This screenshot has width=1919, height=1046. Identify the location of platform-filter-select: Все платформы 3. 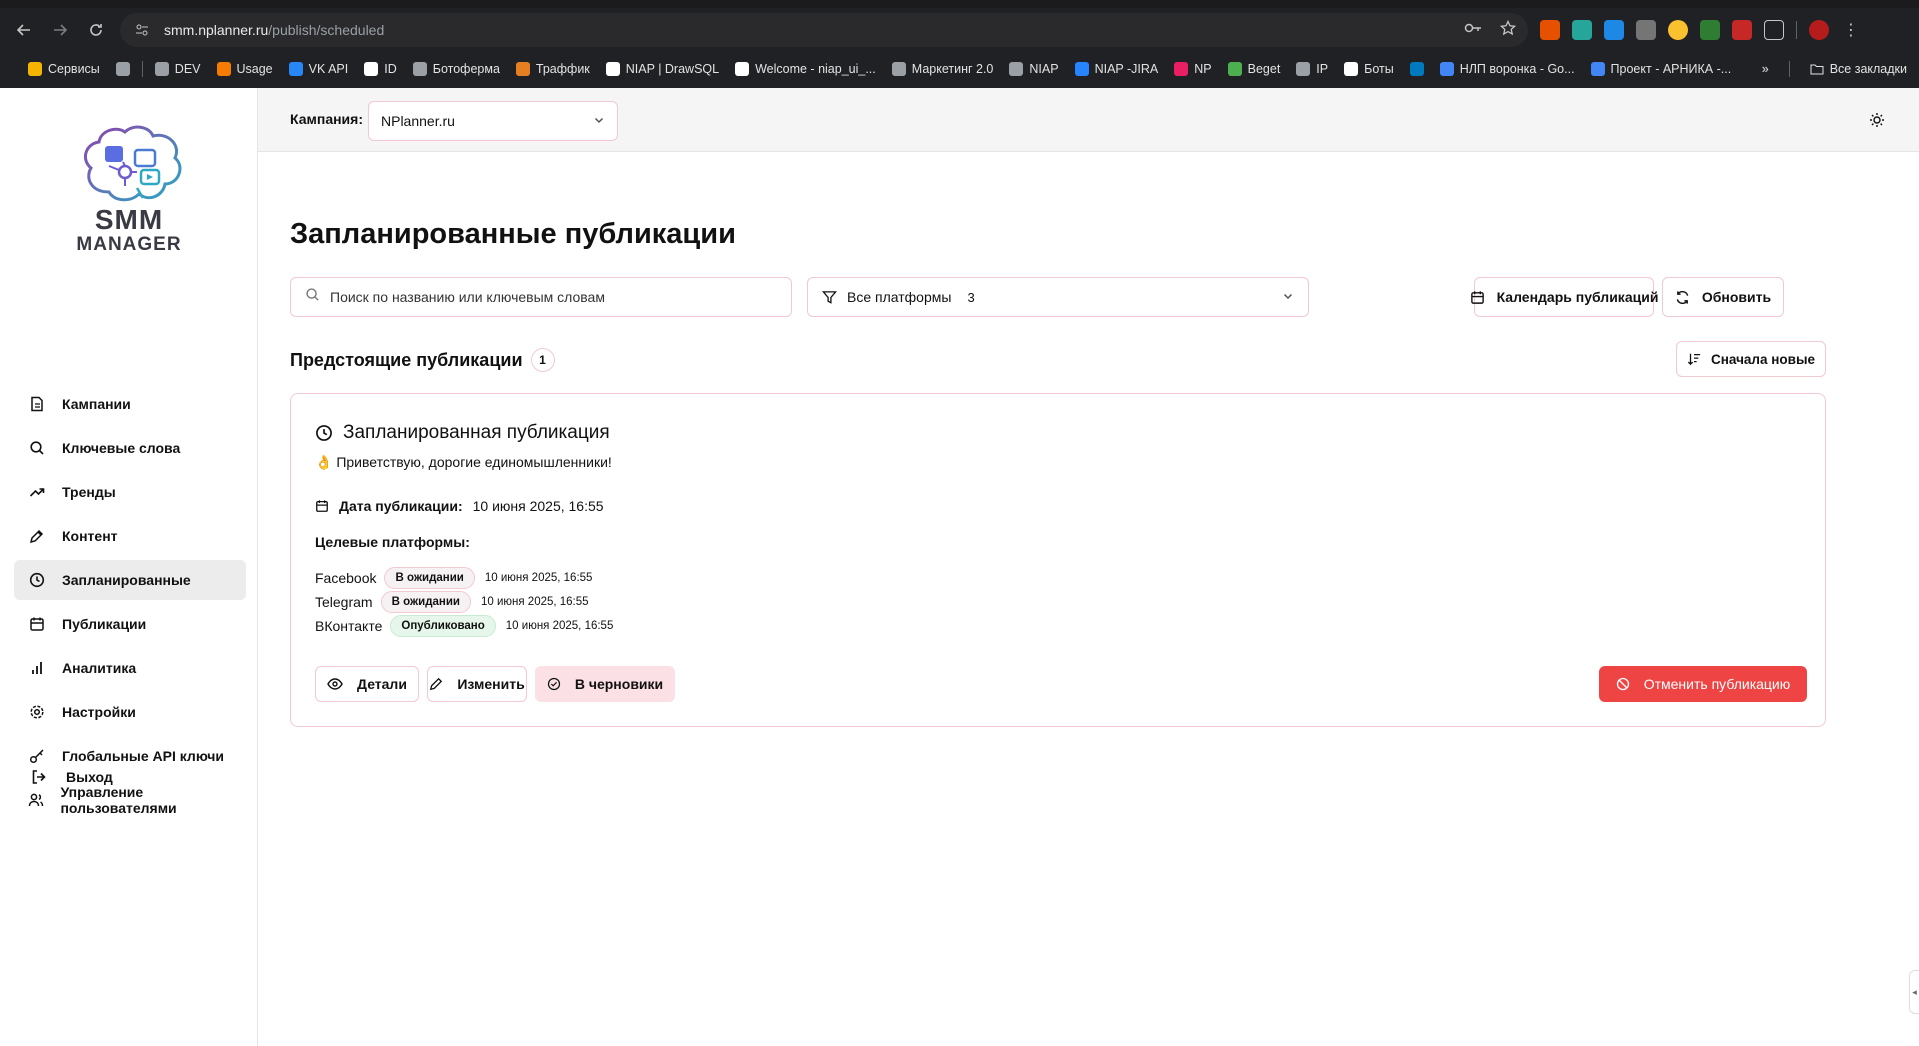
(1058, 297).